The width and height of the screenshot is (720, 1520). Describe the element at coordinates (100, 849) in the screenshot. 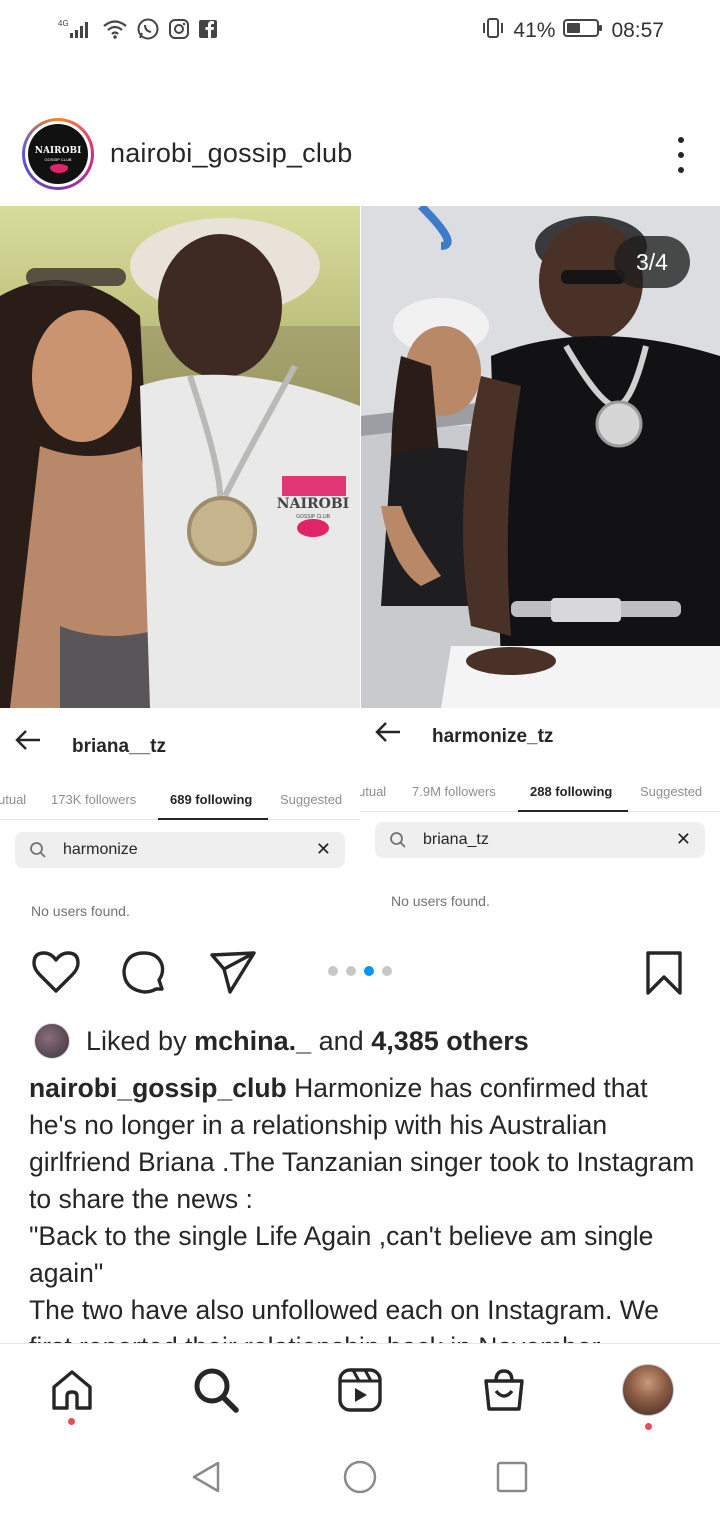

I see `panel-search-value: harmonize` at that location.